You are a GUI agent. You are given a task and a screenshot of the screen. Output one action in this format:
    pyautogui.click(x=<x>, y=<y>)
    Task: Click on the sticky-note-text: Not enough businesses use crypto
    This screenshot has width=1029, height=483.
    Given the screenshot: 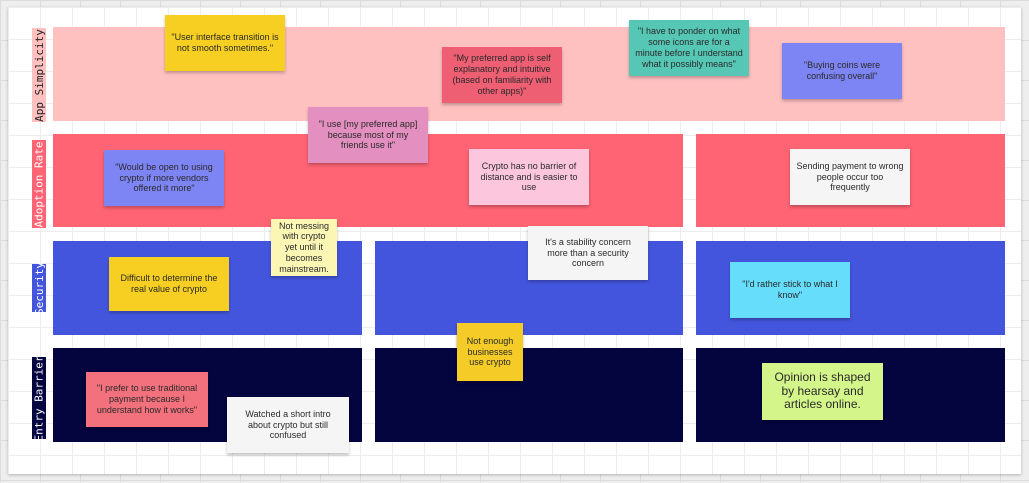 What is the action you would take?
    pyautogui.click(x=490, y=351)
    